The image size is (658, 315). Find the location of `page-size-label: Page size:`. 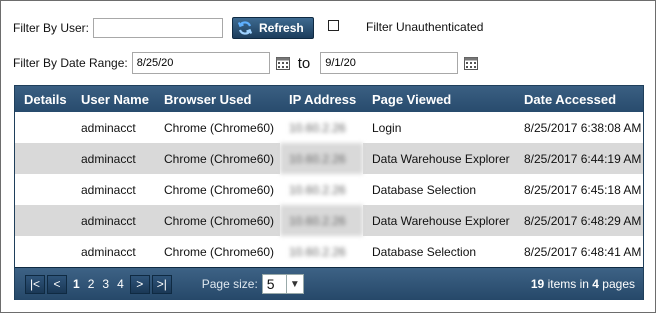

page-size-label: Page size: is located at coordinates (229, 284).